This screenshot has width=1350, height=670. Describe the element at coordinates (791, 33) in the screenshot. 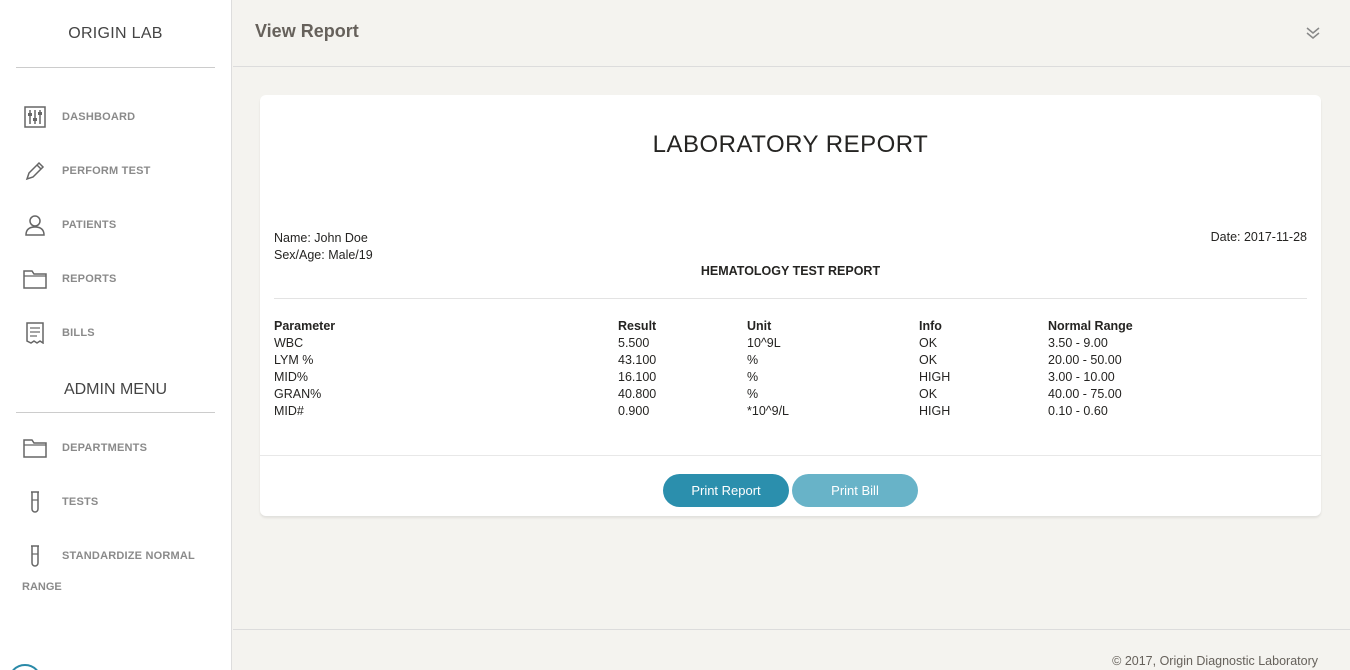

I see `top-navbar: View Report` at that location.